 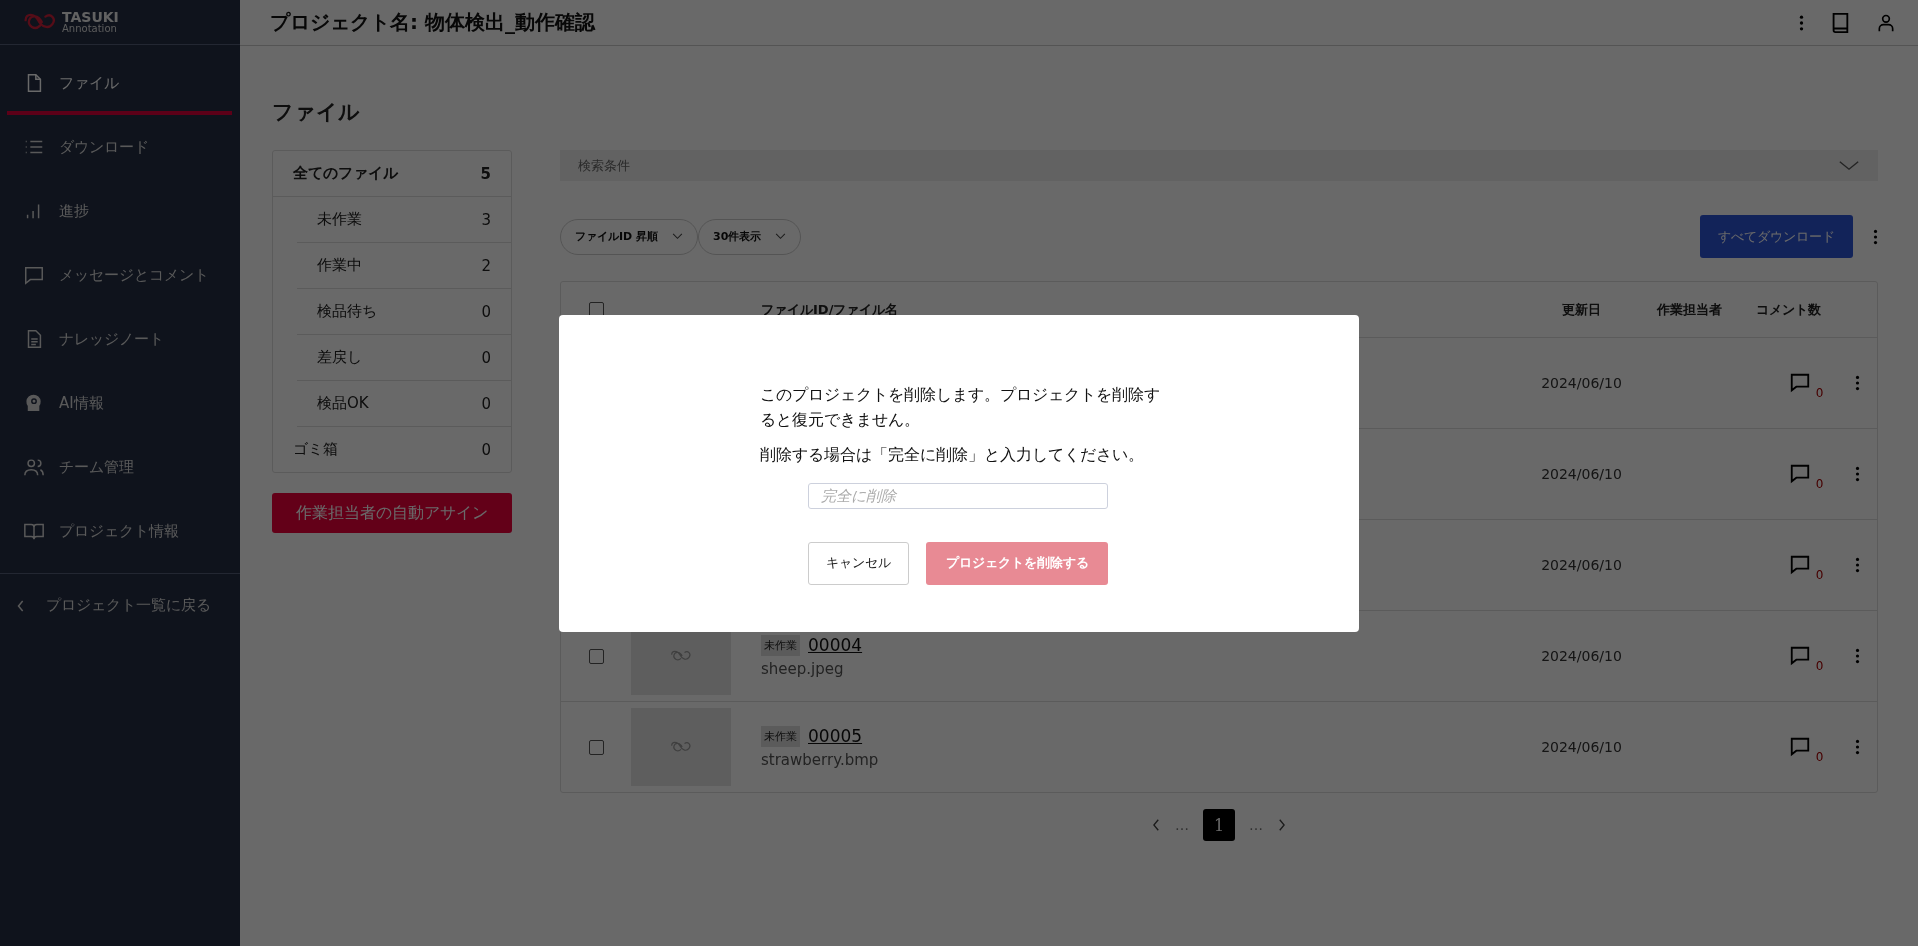 What do you see at coordinates (820, 759) in the screenshot?
I see `file-name: strawberry.bmp` at bounding box center [820, 759].